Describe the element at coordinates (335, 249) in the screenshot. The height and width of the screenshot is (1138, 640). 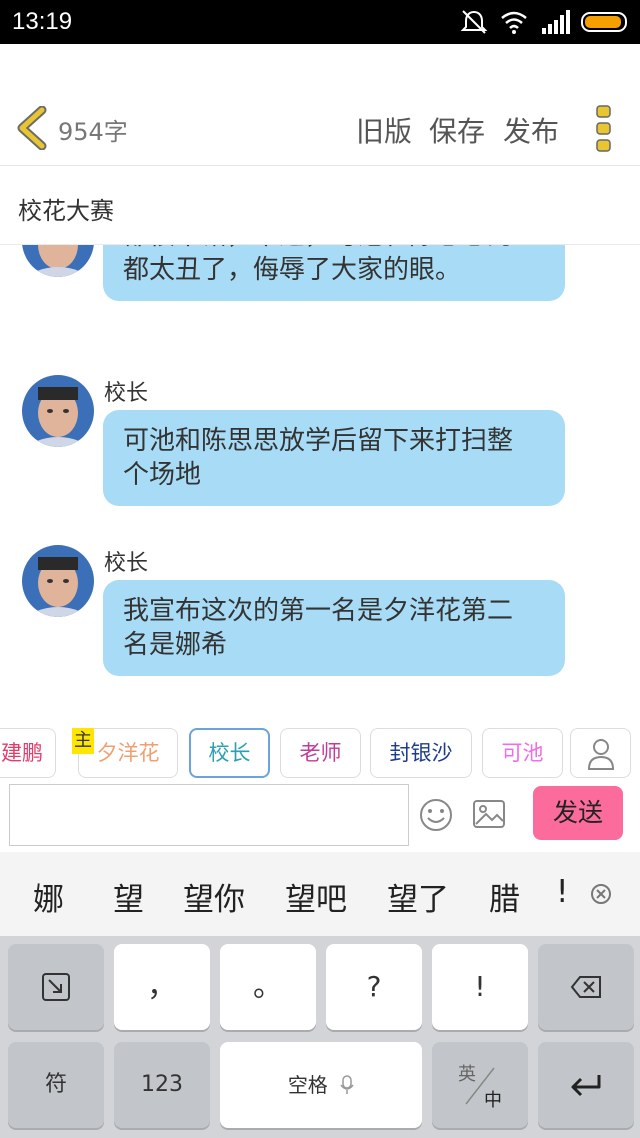
I see `chat-text-line: 都很不错，不过，可池和陈思思的` at that location.